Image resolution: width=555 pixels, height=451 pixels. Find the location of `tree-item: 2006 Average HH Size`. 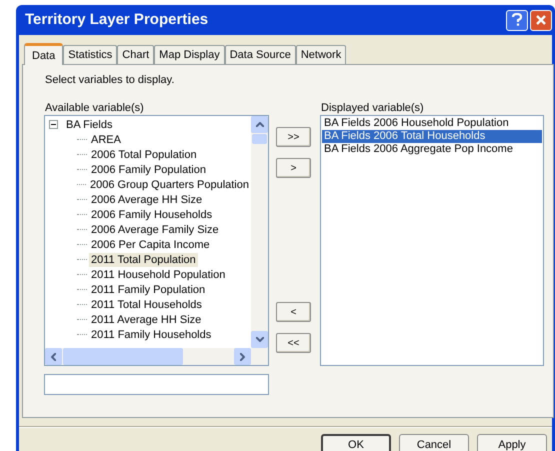

tree-item: 2006 Average HH Size is located at coordinates (146, 199).